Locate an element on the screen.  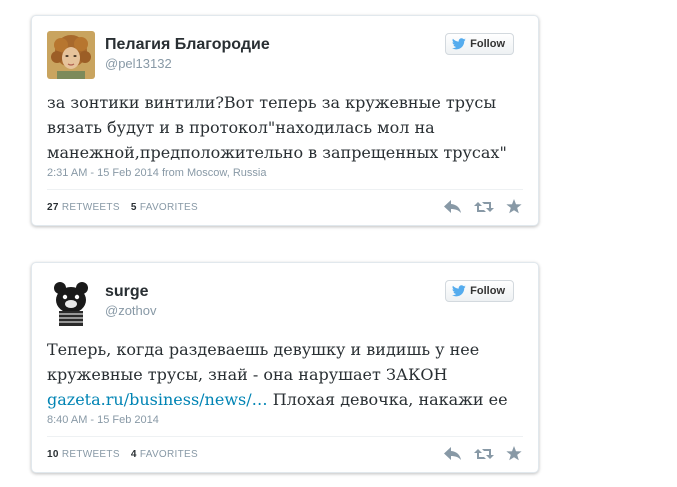
retweets-count: 27 is located at coordinates (53, 207).